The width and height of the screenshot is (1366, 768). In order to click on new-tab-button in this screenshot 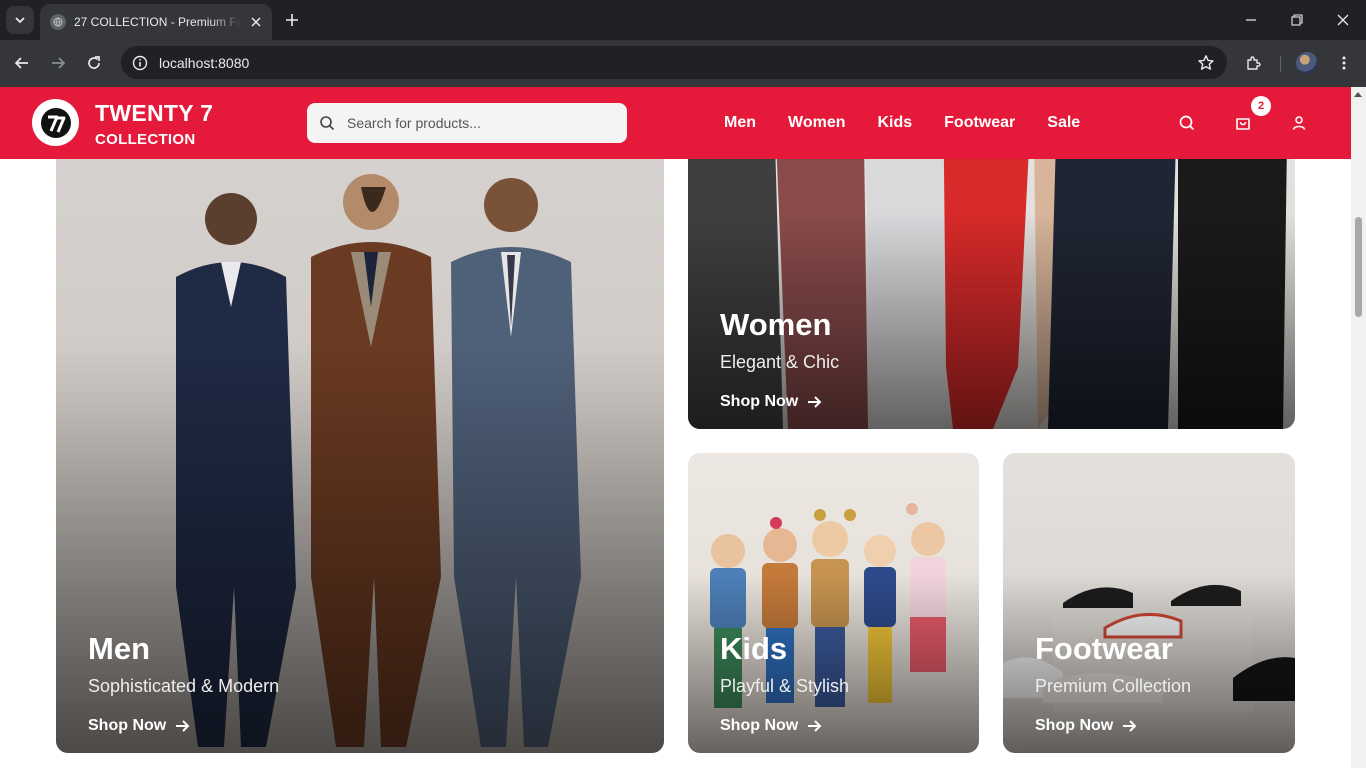, I will do `click(292, 20)`.